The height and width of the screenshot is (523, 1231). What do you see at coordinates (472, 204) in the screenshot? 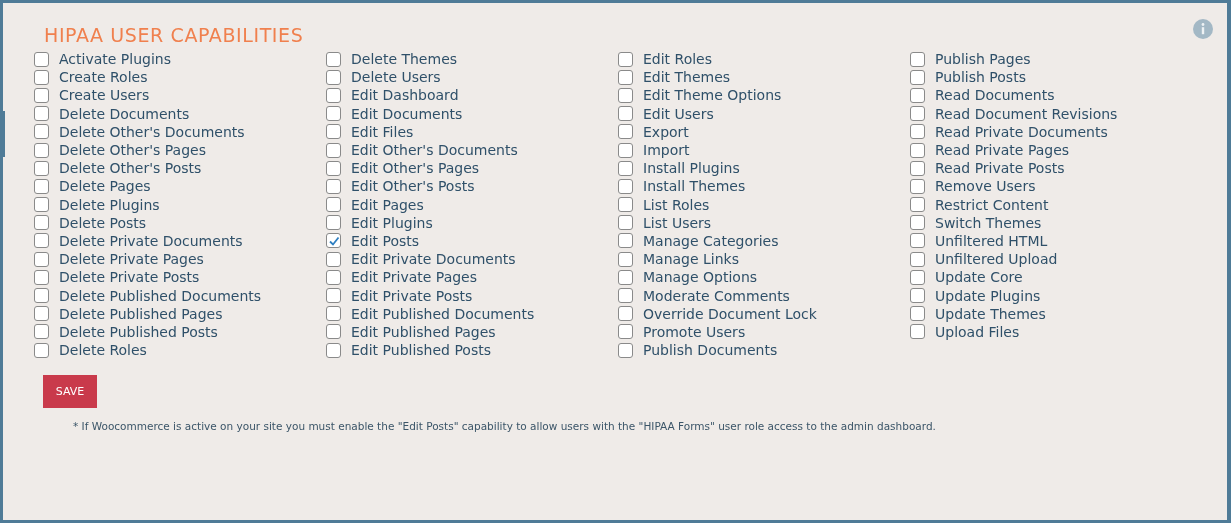
I see `capability-checkbox: Edit Pages` at bounding box center [472, 204].